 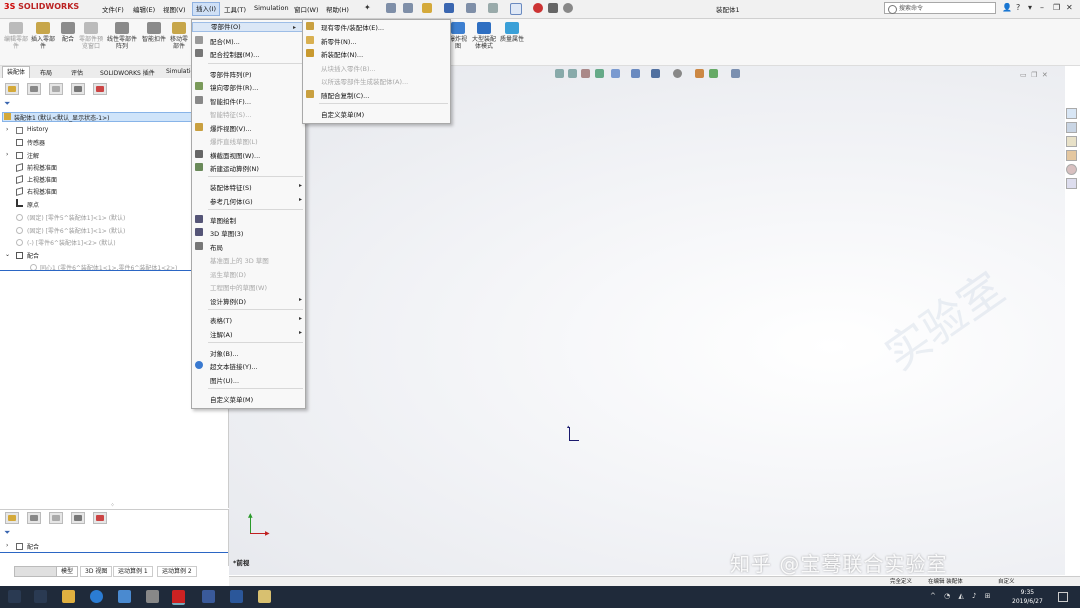 What do you see at coordinates (256, 334) in the screenshot?
I see `insert-menu-annotations: 注解(A) ▸` at bounding box center [256, 334].